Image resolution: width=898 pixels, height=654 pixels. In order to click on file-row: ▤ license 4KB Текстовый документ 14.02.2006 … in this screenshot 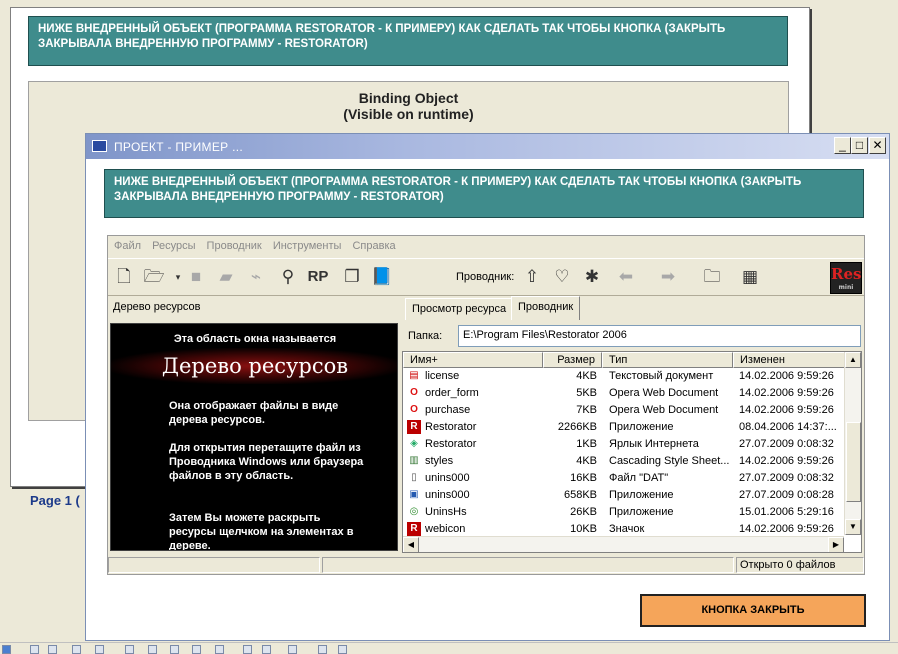, I will do `click(624, 376)`.